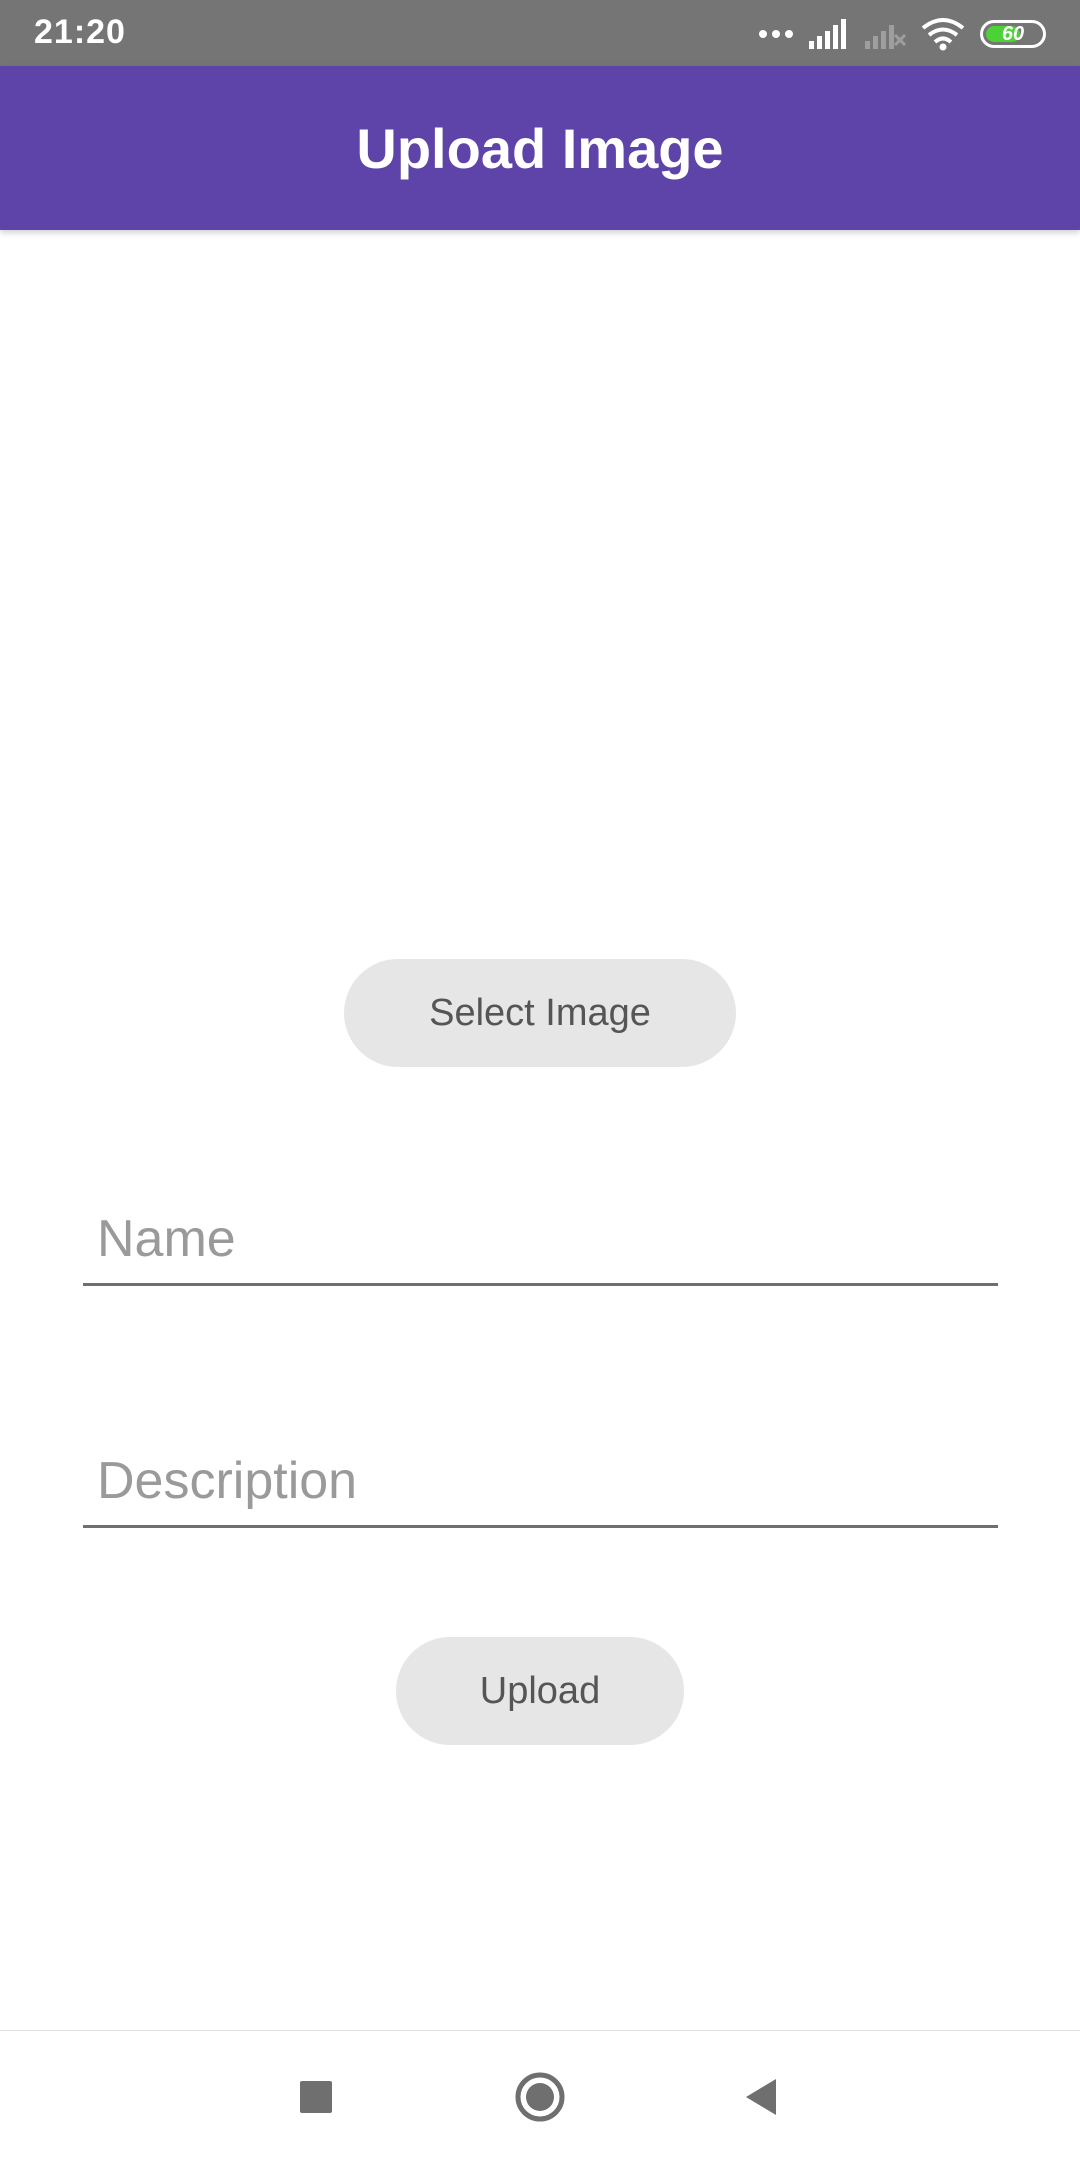 The height and width of the screenshot is (2160, 1080). I want to click on back-icon, so click(761, 2097).